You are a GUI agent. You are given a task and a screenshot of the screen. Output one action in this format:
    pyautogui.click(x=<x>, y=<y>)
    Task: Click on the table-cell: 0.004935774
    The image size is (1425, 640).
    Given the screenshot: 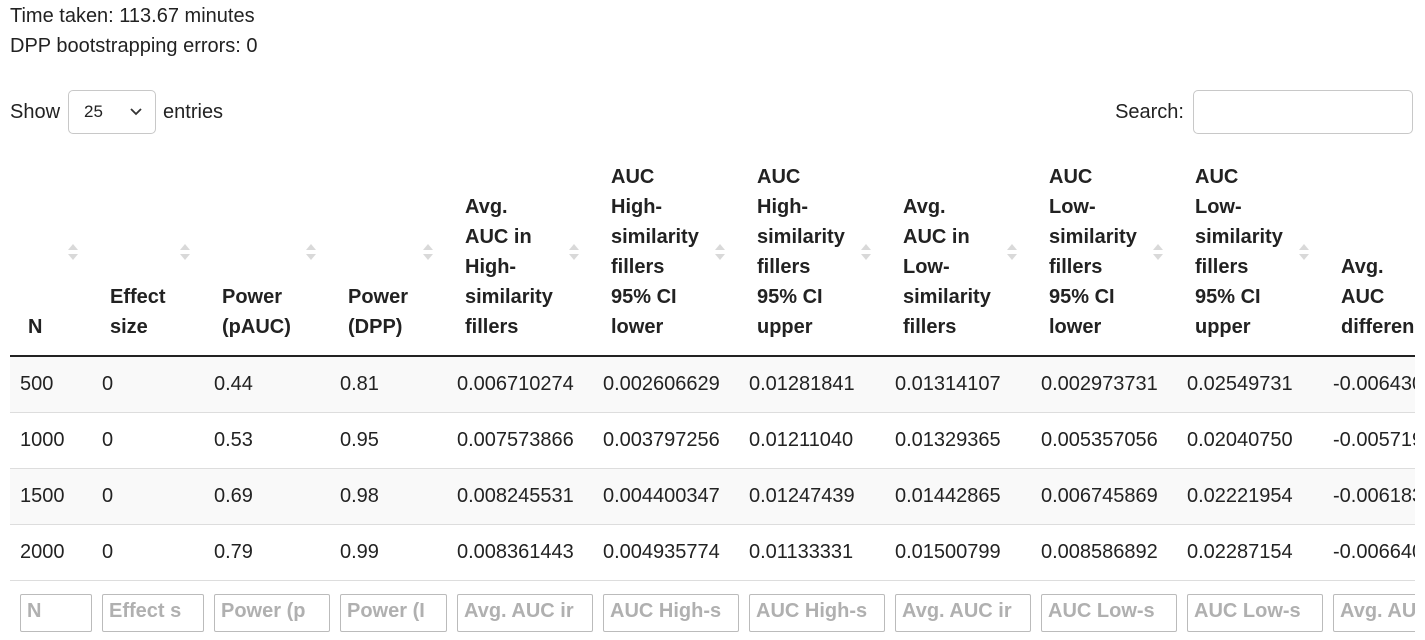 What is the action you would take?
    pyautogui.click(x=666, y=552)
    